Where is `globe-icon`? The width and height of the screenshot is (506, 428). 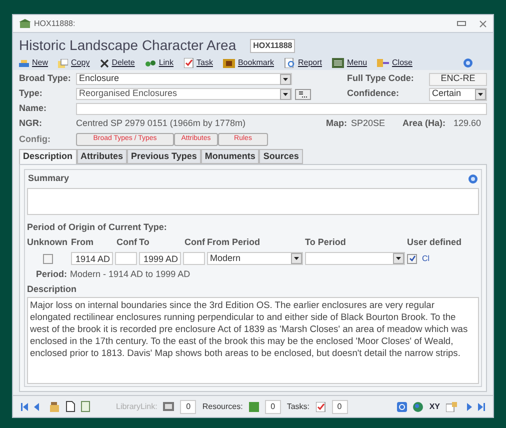 globe-icon is located at coordinates (418, 407).